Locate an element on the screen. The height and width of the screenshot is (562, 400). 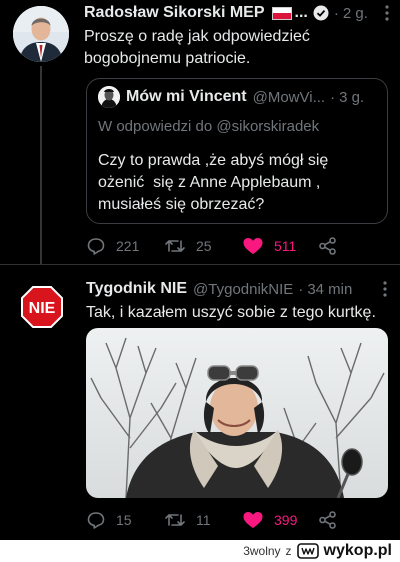
quote-time: 3 g. is located at coordinates (351, 97).